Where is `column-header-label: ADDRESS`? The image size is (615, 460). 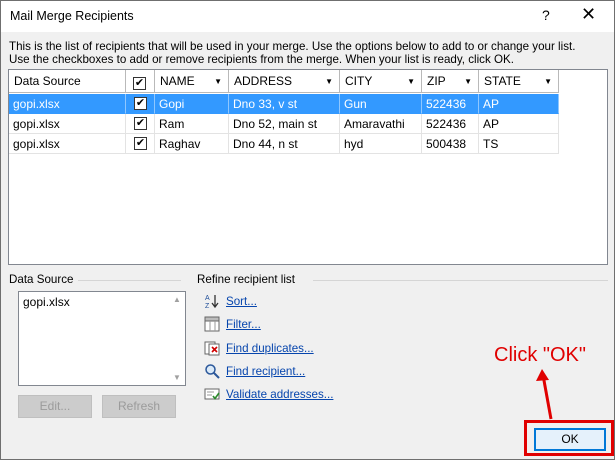 column-header-label: ADDRESS is located at coordinates (263, 81).